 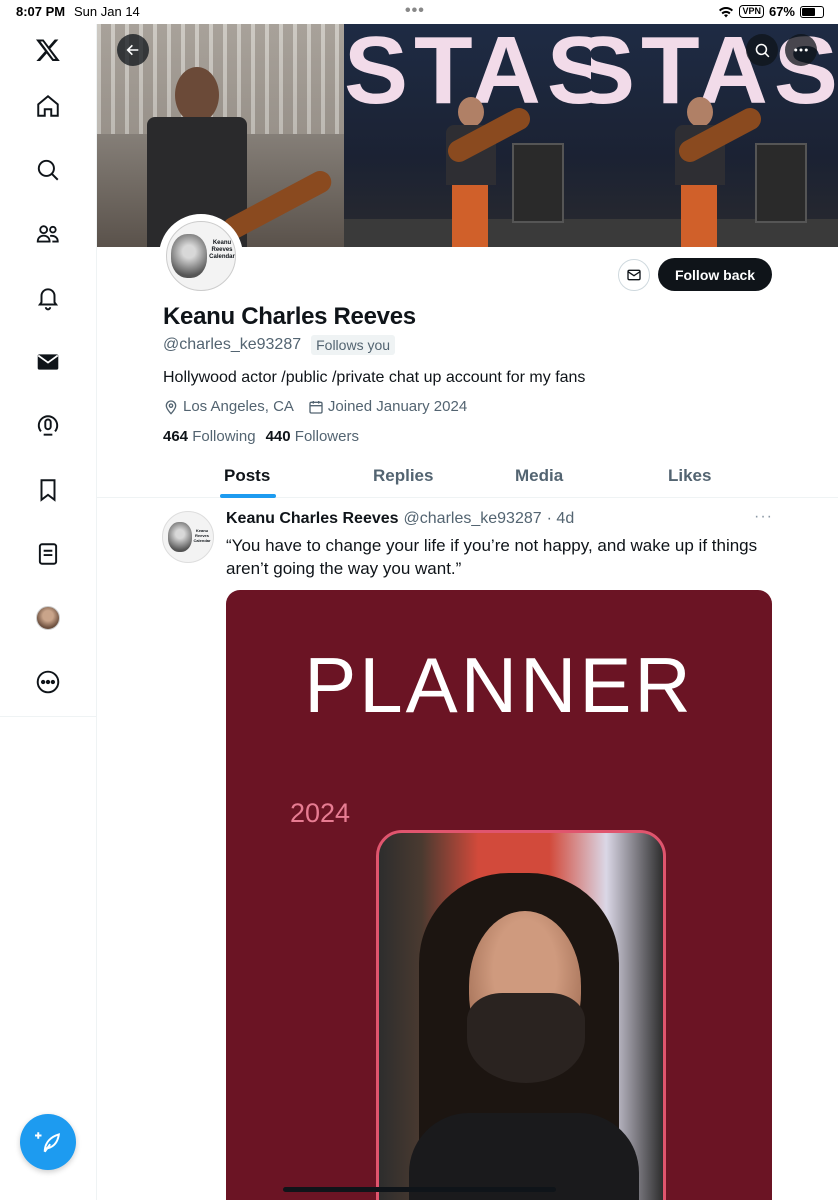 I want to click on compose-button, so click(x=48, y=1142).